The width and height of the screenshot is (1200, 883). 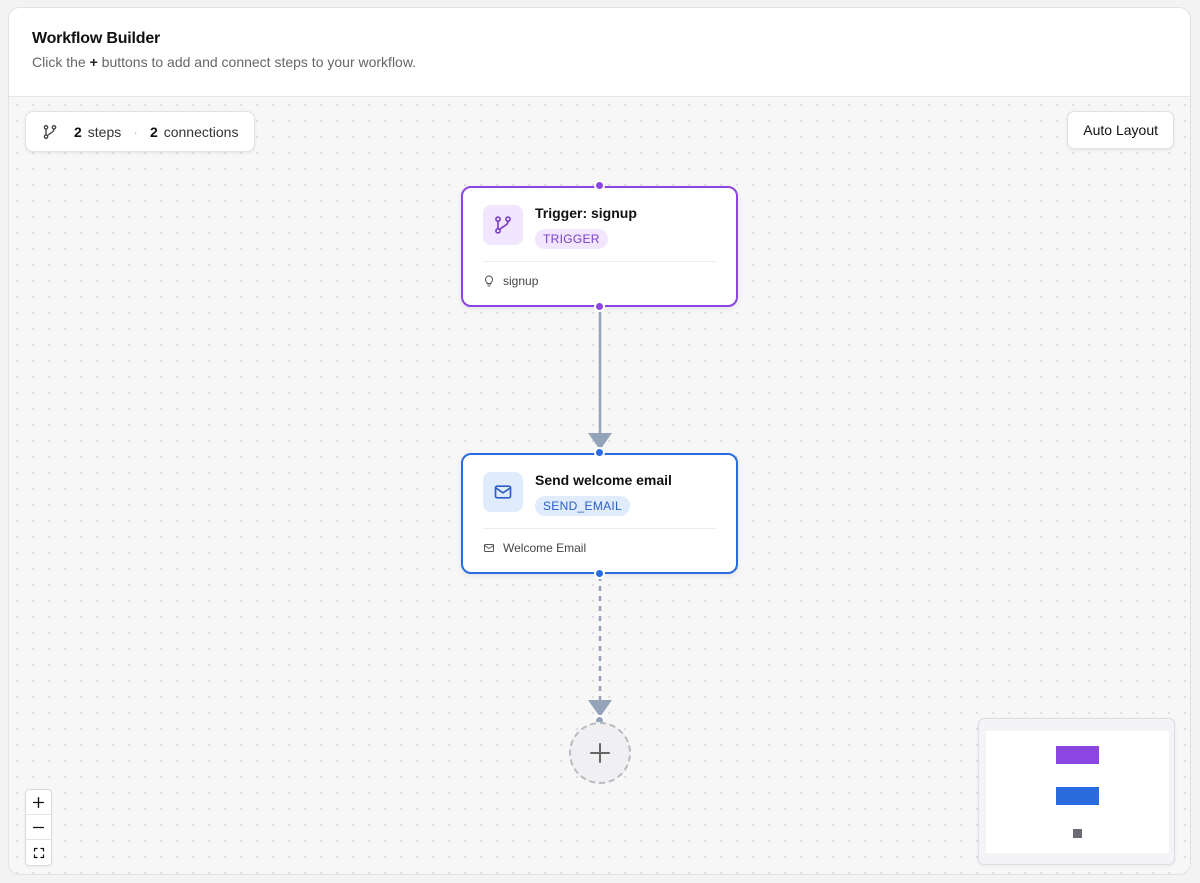 I want to click on steps-label: steps, so click(x=104, y=131).